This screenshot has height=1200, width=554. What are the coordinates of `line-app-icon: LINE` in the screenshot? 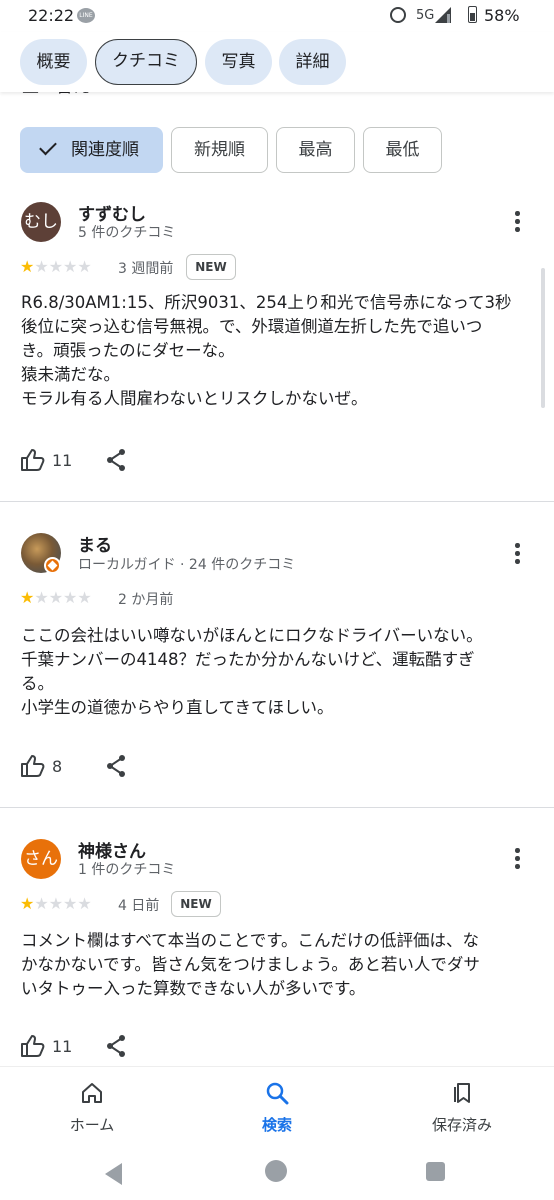 It's located at (86, 15).